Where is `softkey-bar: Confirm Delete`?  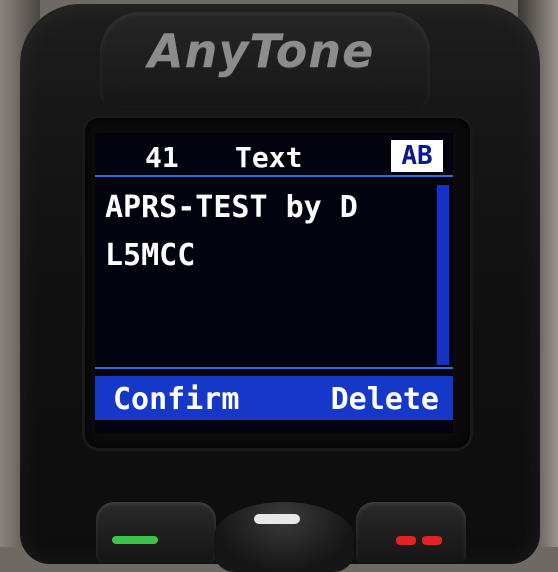 softkey-bar: Confirm Delete is located at coordinates (274, 398).